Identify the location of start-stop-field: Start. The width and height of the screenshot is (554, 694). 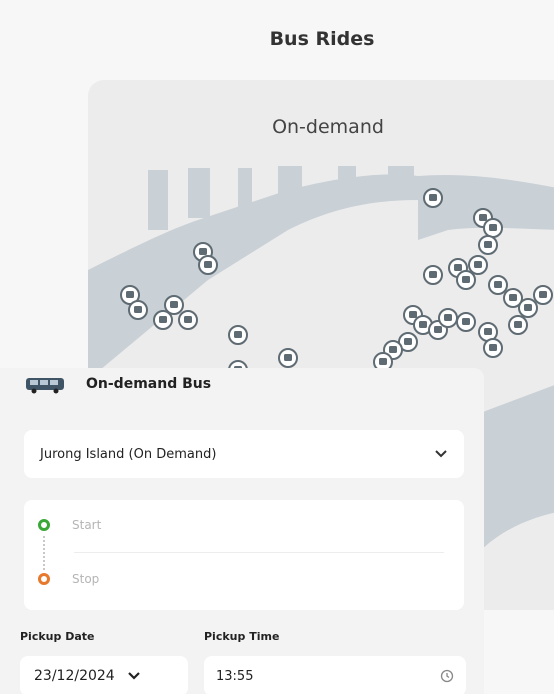
(69, 525).